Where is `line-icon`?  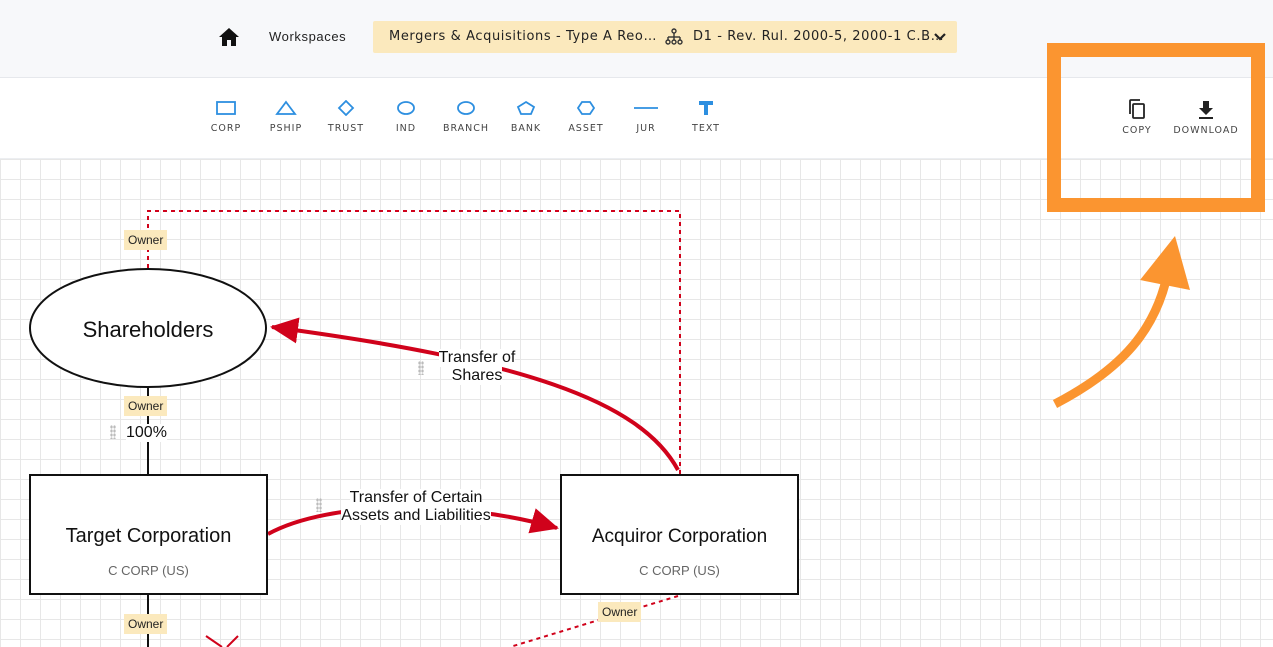
line-icon is located at coordinates (646, 108).